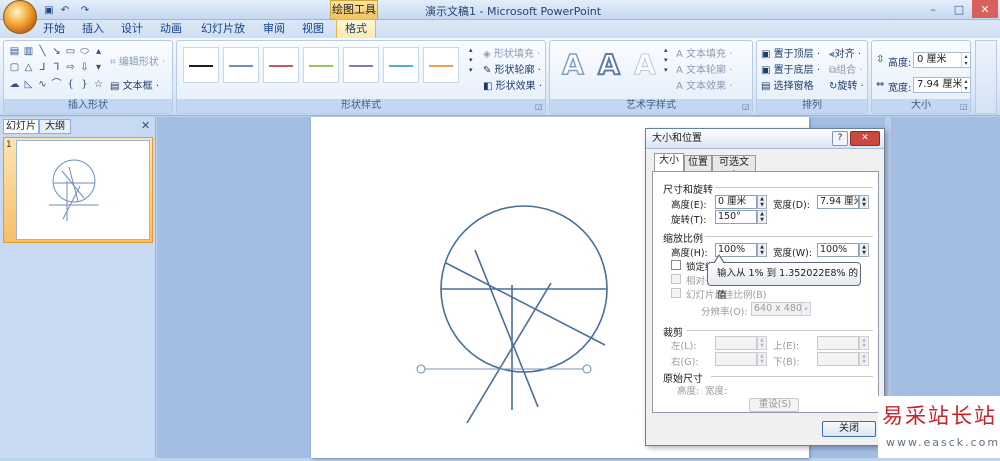 The height and width of the screenshot is (461, 1000). I want to click on tab-outline: 大纲, so click(55, 126).